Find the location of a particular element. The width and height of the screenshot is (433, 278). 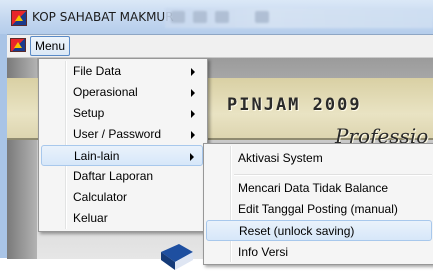

menu-item-lain-lain: Lain-lain is located at coordinates (122, 155).